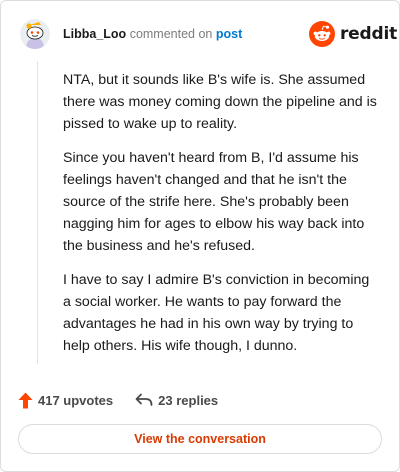 The image size is (400, 472). I want to click on post-link: post, so click(229, 34).